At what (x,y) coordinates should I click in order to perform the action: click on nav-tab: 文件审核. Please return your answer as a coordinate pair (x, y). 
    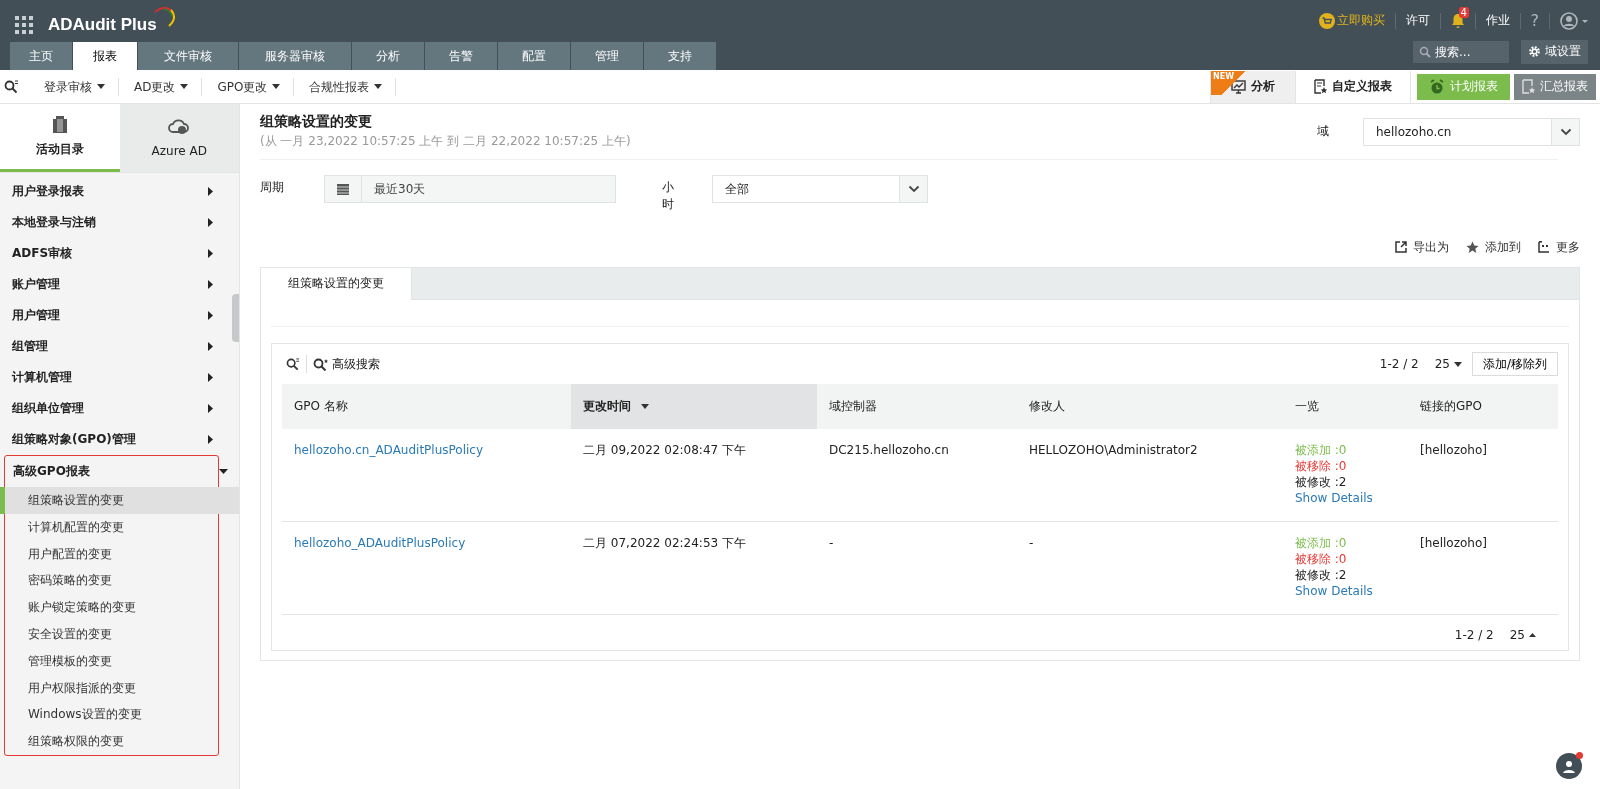
    Looking at the image, I should click on (188, 56).